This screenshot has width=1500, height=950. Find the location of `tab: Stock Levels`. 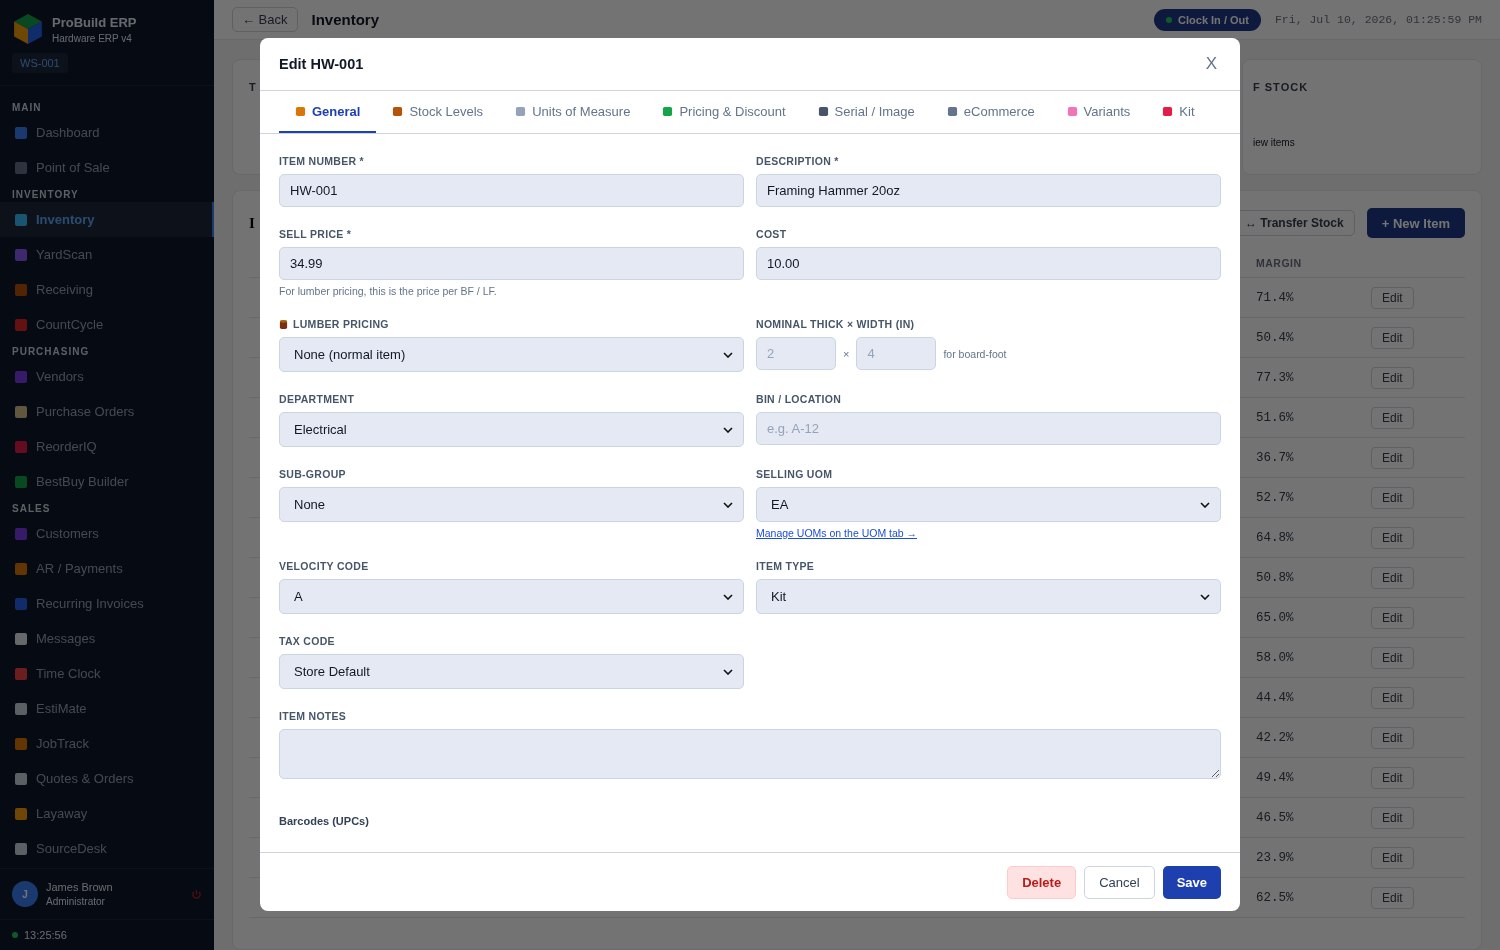

tab: Stock Levels is located at coordinates (438, 112).